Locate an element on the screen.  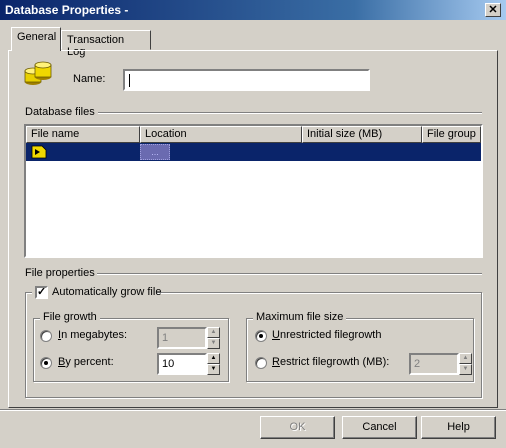
by-percent-value: 10 is located at coordinates (168, 364).